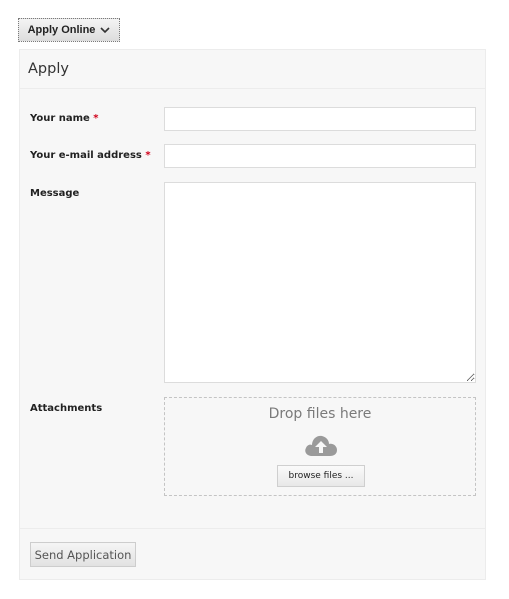 The image size is (509, 599). What do you see at coordinates (252, 69) in the screenshot?
I see `panel-header: Apply` at bounding box center [252, 69].